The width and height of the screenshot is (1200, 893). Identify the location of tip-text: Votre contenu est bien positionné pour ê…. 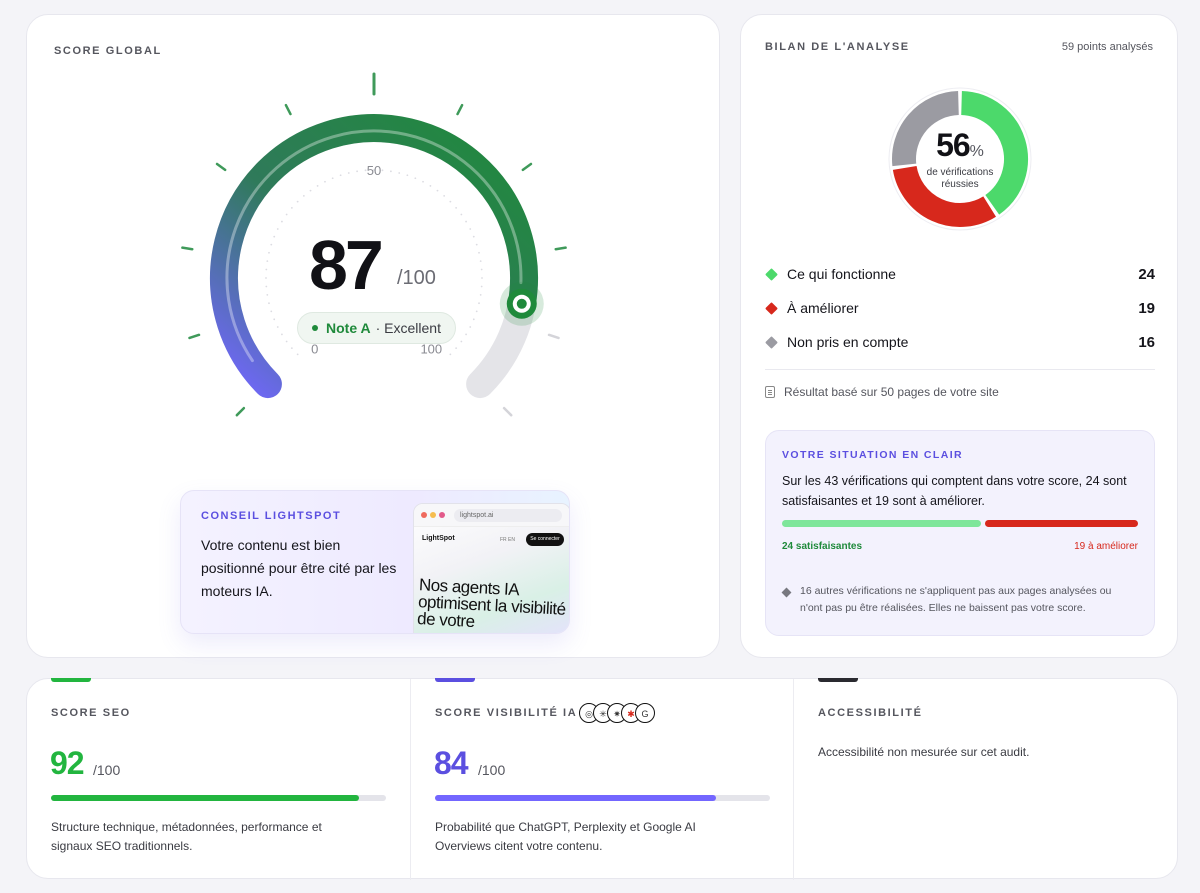
(299, 568).